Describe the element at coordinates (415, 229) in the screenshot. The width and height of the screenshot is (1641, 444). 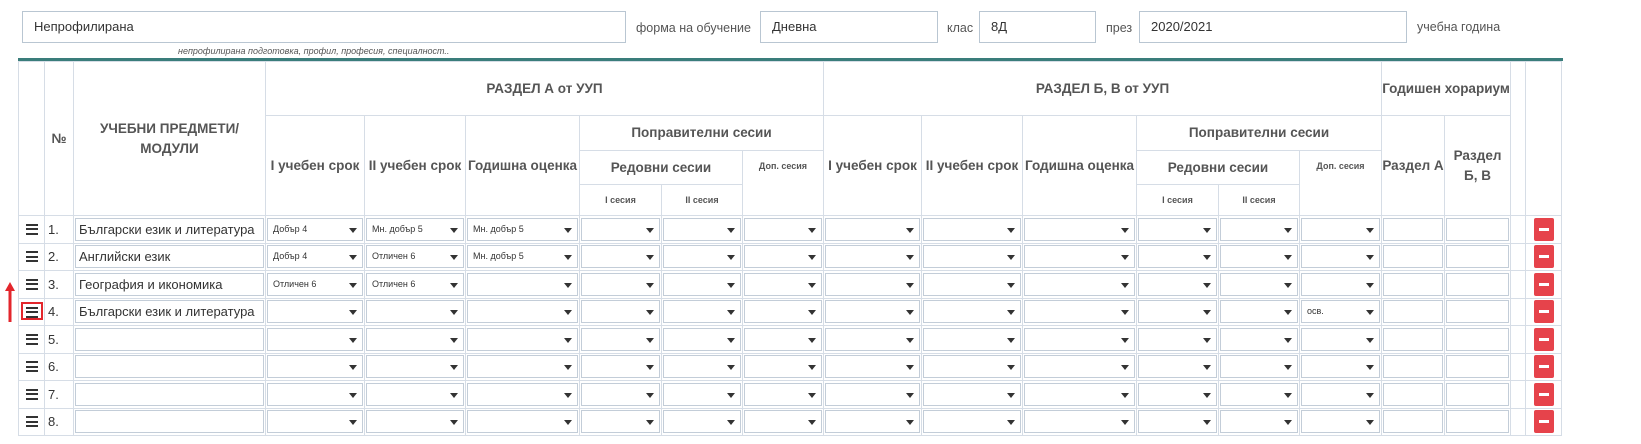
I see `section-a-term2-select: Мн. добър 5` at that location.